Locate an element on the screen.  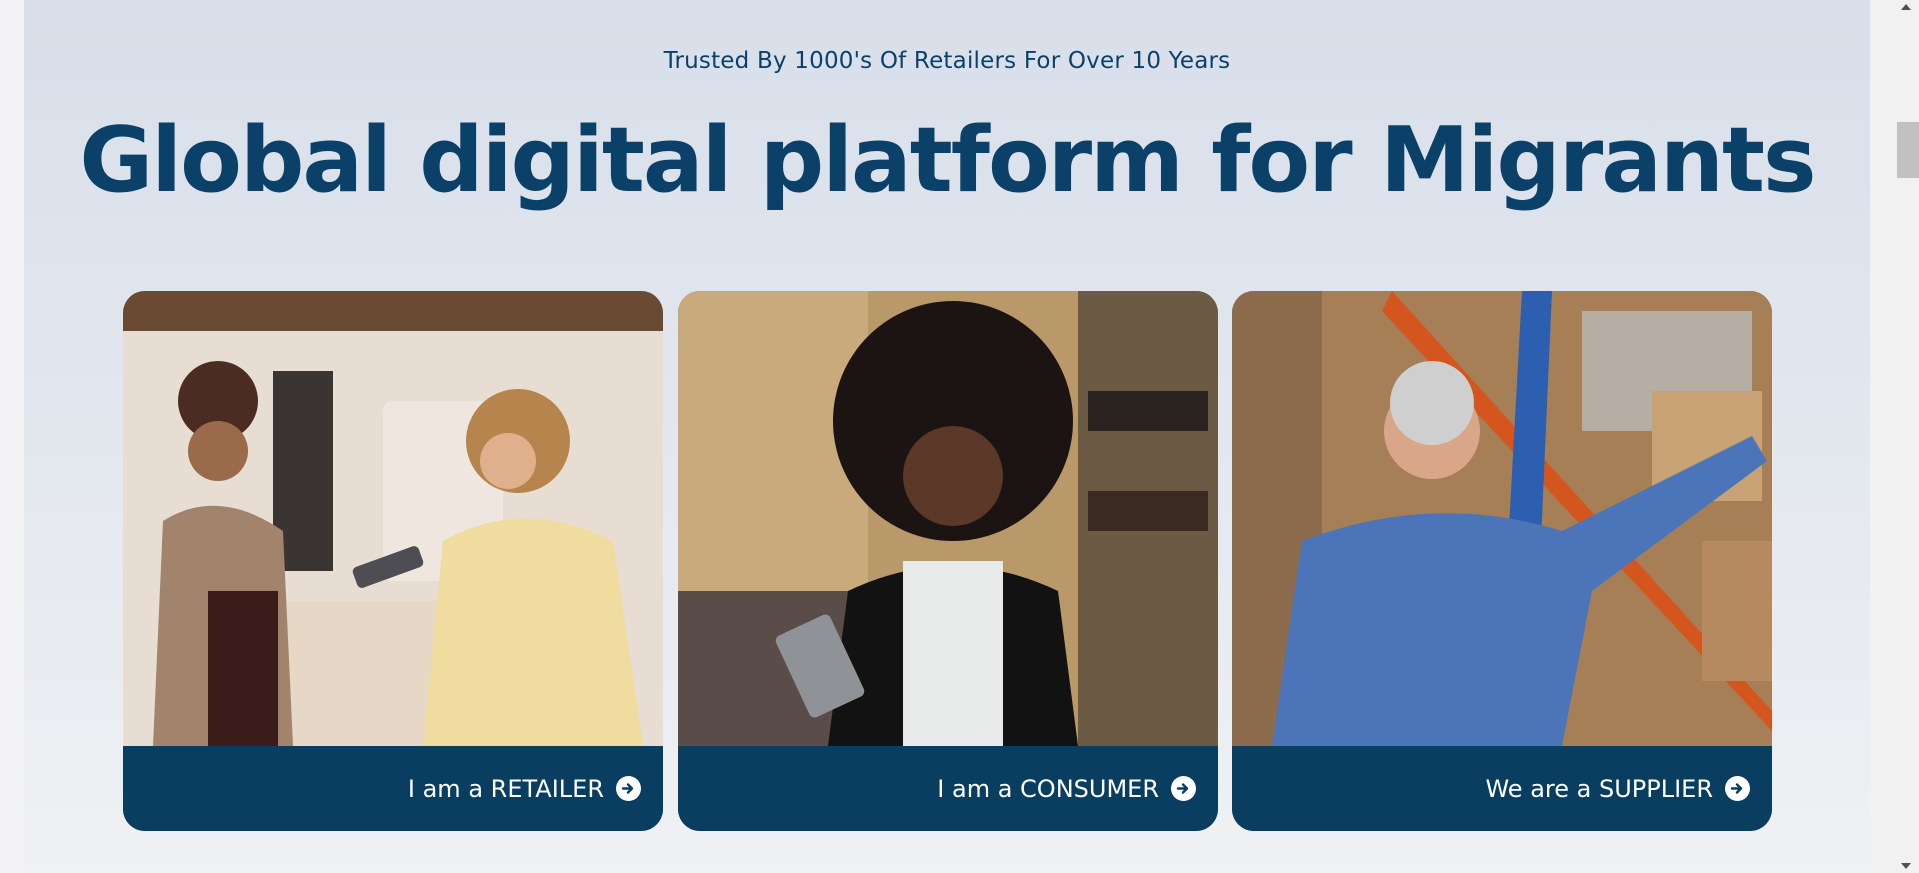
consumer-card-footer: I am a CONSUMER is located at coordinates (948, 788).